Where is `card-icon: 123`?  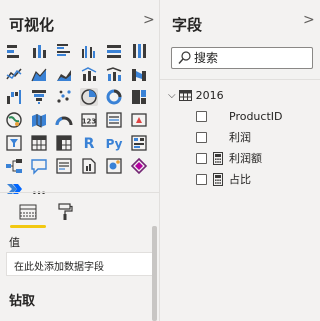 card-icon: 123 is located at coordinates (89, 120).